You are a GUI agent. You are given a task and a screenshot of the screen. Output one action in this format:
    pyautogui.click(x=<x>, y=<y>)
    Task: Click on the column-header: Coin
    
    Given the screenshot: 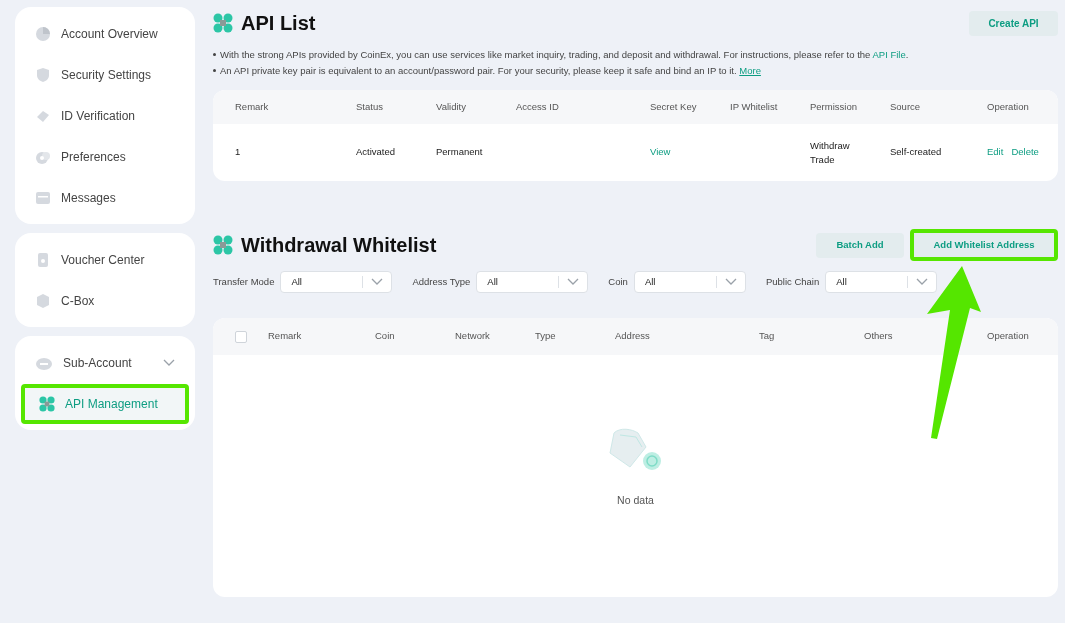 What is the action you would take?
    pyautogui.click(x=385, y=336)
    